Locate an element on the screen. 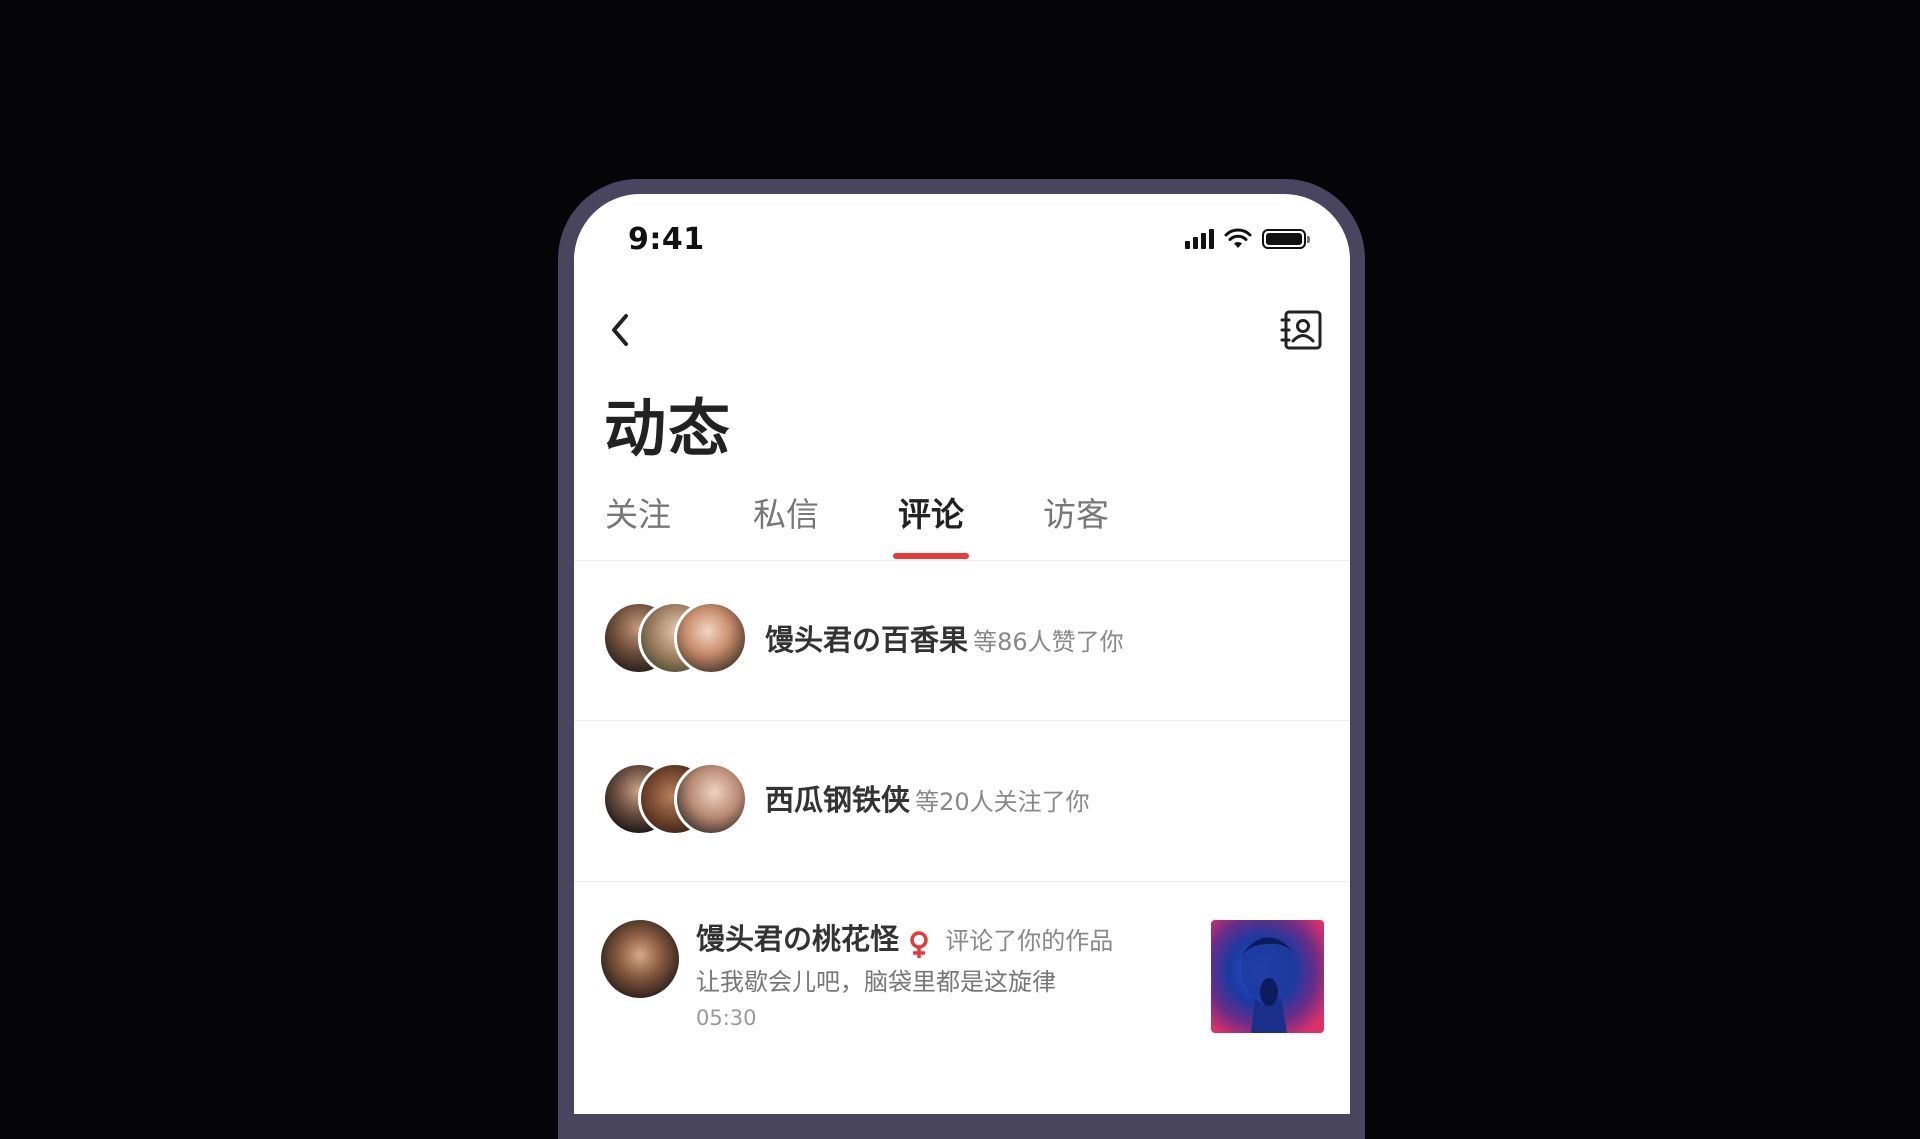 The height and width of the screenshot is (1139, 1920). tab-visitors: 访客 is located at coordinates (1076, 524).